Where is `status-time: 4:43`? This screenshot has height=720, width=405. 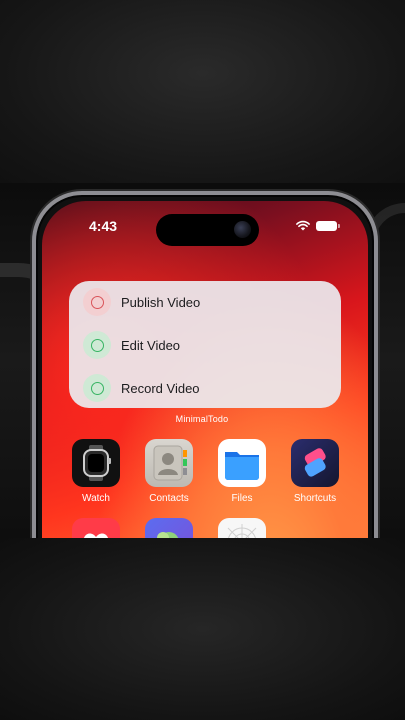 status-time: 4:43 is located at coordinates (103, 226).